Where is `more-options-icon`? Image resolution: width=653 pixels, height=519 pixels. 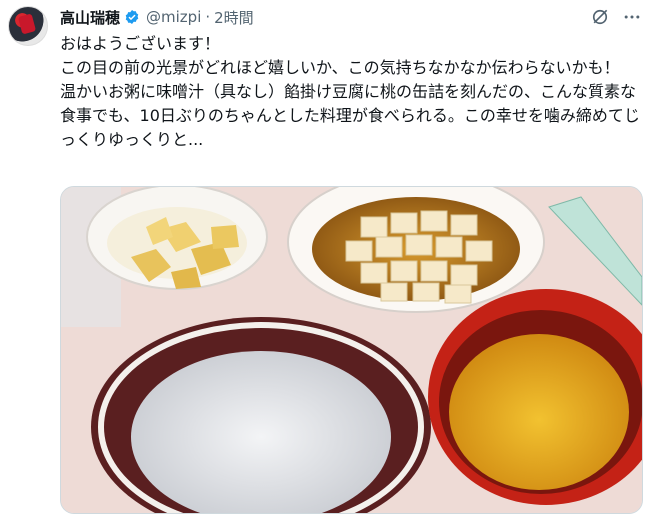
more-options-icon is located at coordinates (632, 17).